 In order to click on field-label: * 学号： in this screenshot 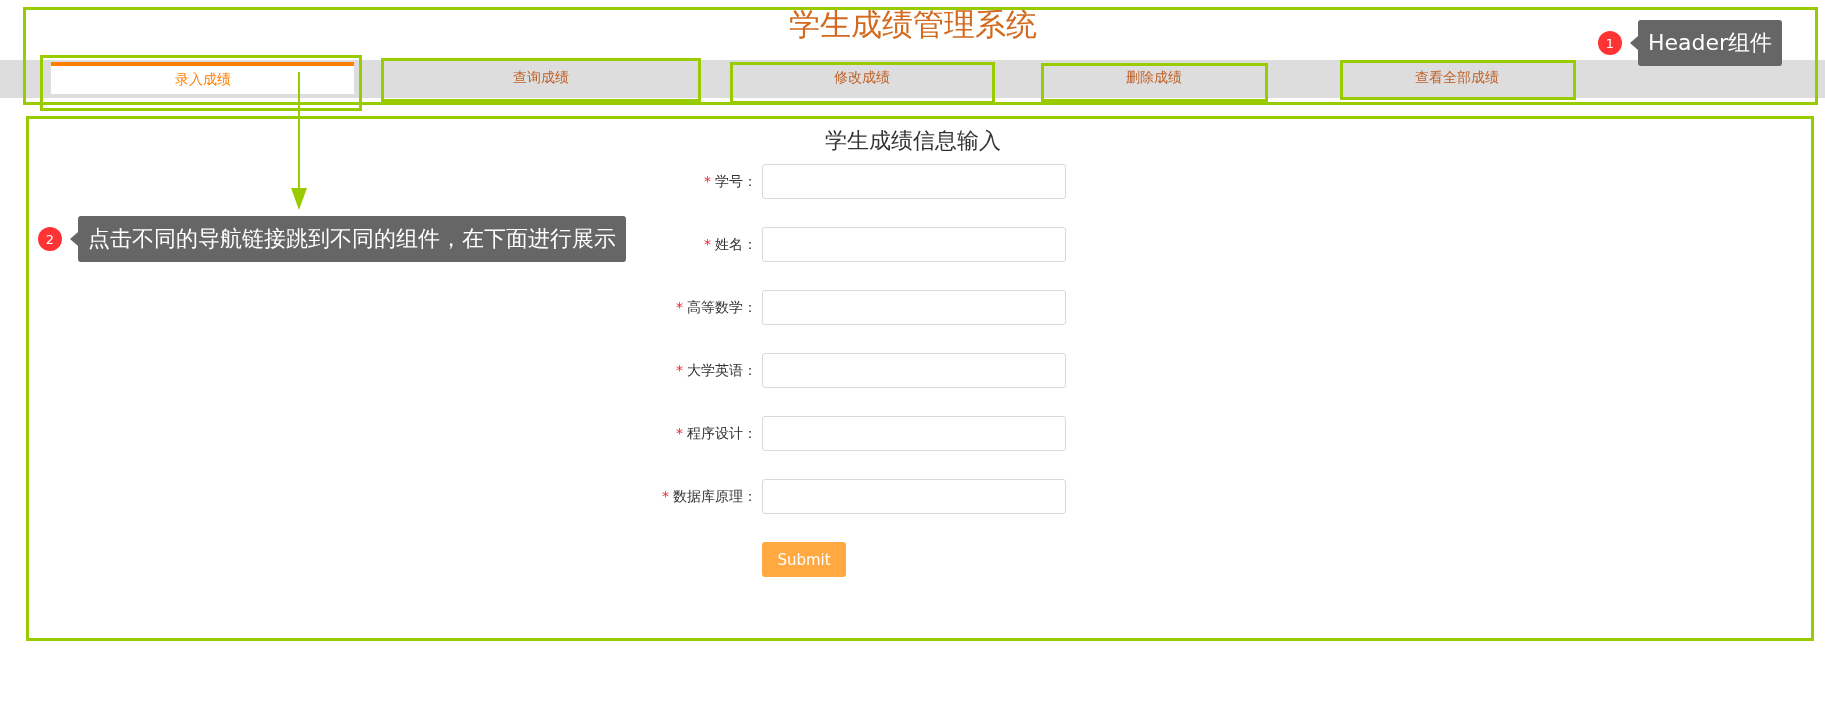, I will do `click(730, 181)`.